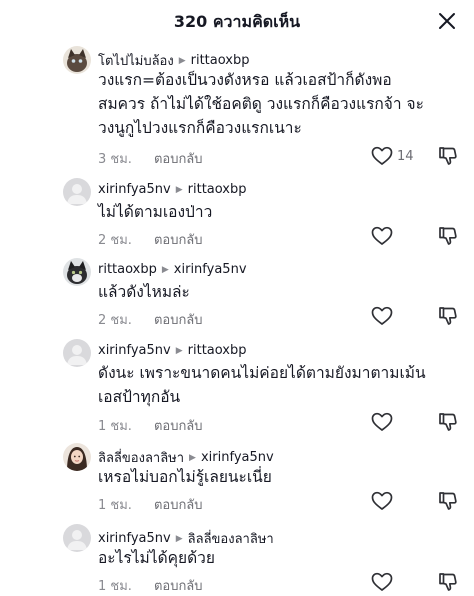  What do you see at coordinates (127, 269) in the screenshot?
I see `comment-username: rittaoxbp` at bounding box center [127, 269].